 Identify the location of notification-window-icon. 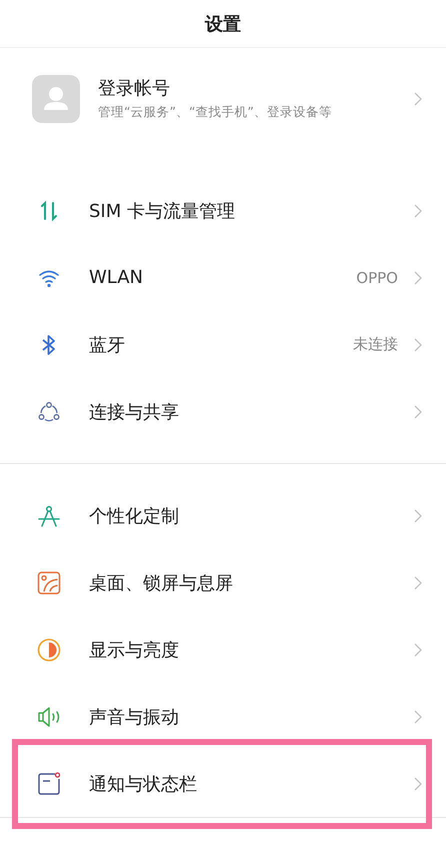
(49, 784).